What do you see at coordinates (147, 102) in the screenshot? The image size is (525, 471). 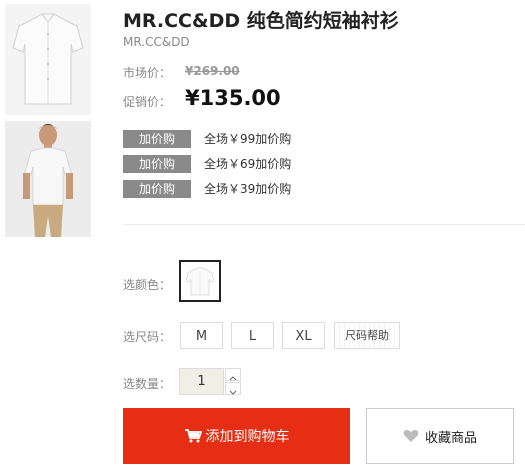 I see `sale-price-label: 促销价：` at bounding box center [147, 102].